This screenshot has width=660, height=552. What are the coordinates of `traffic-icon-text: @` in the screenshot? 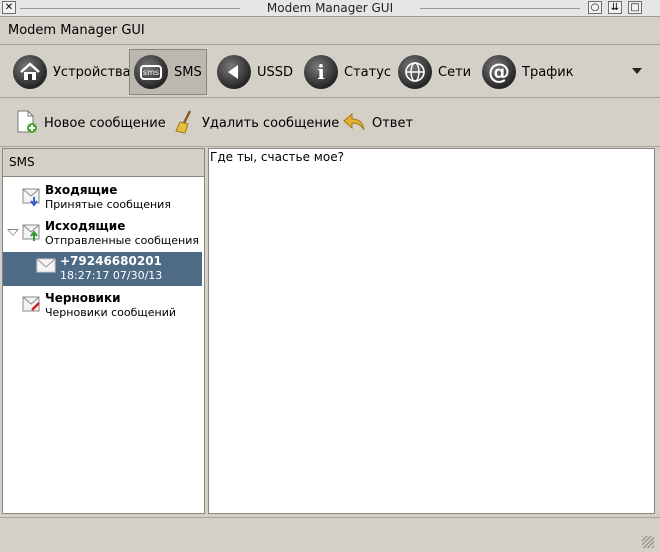 It's located at (499, 72).